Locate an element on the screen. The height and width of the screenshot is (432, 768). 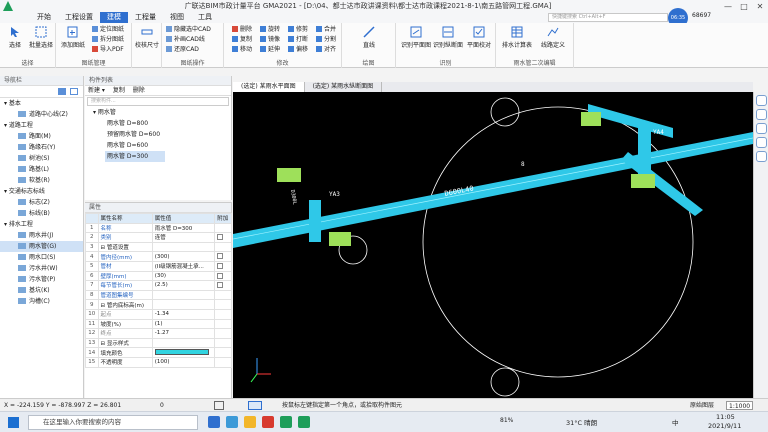
nav-item: 雨水井(J) is located at coordinates (41, 235).